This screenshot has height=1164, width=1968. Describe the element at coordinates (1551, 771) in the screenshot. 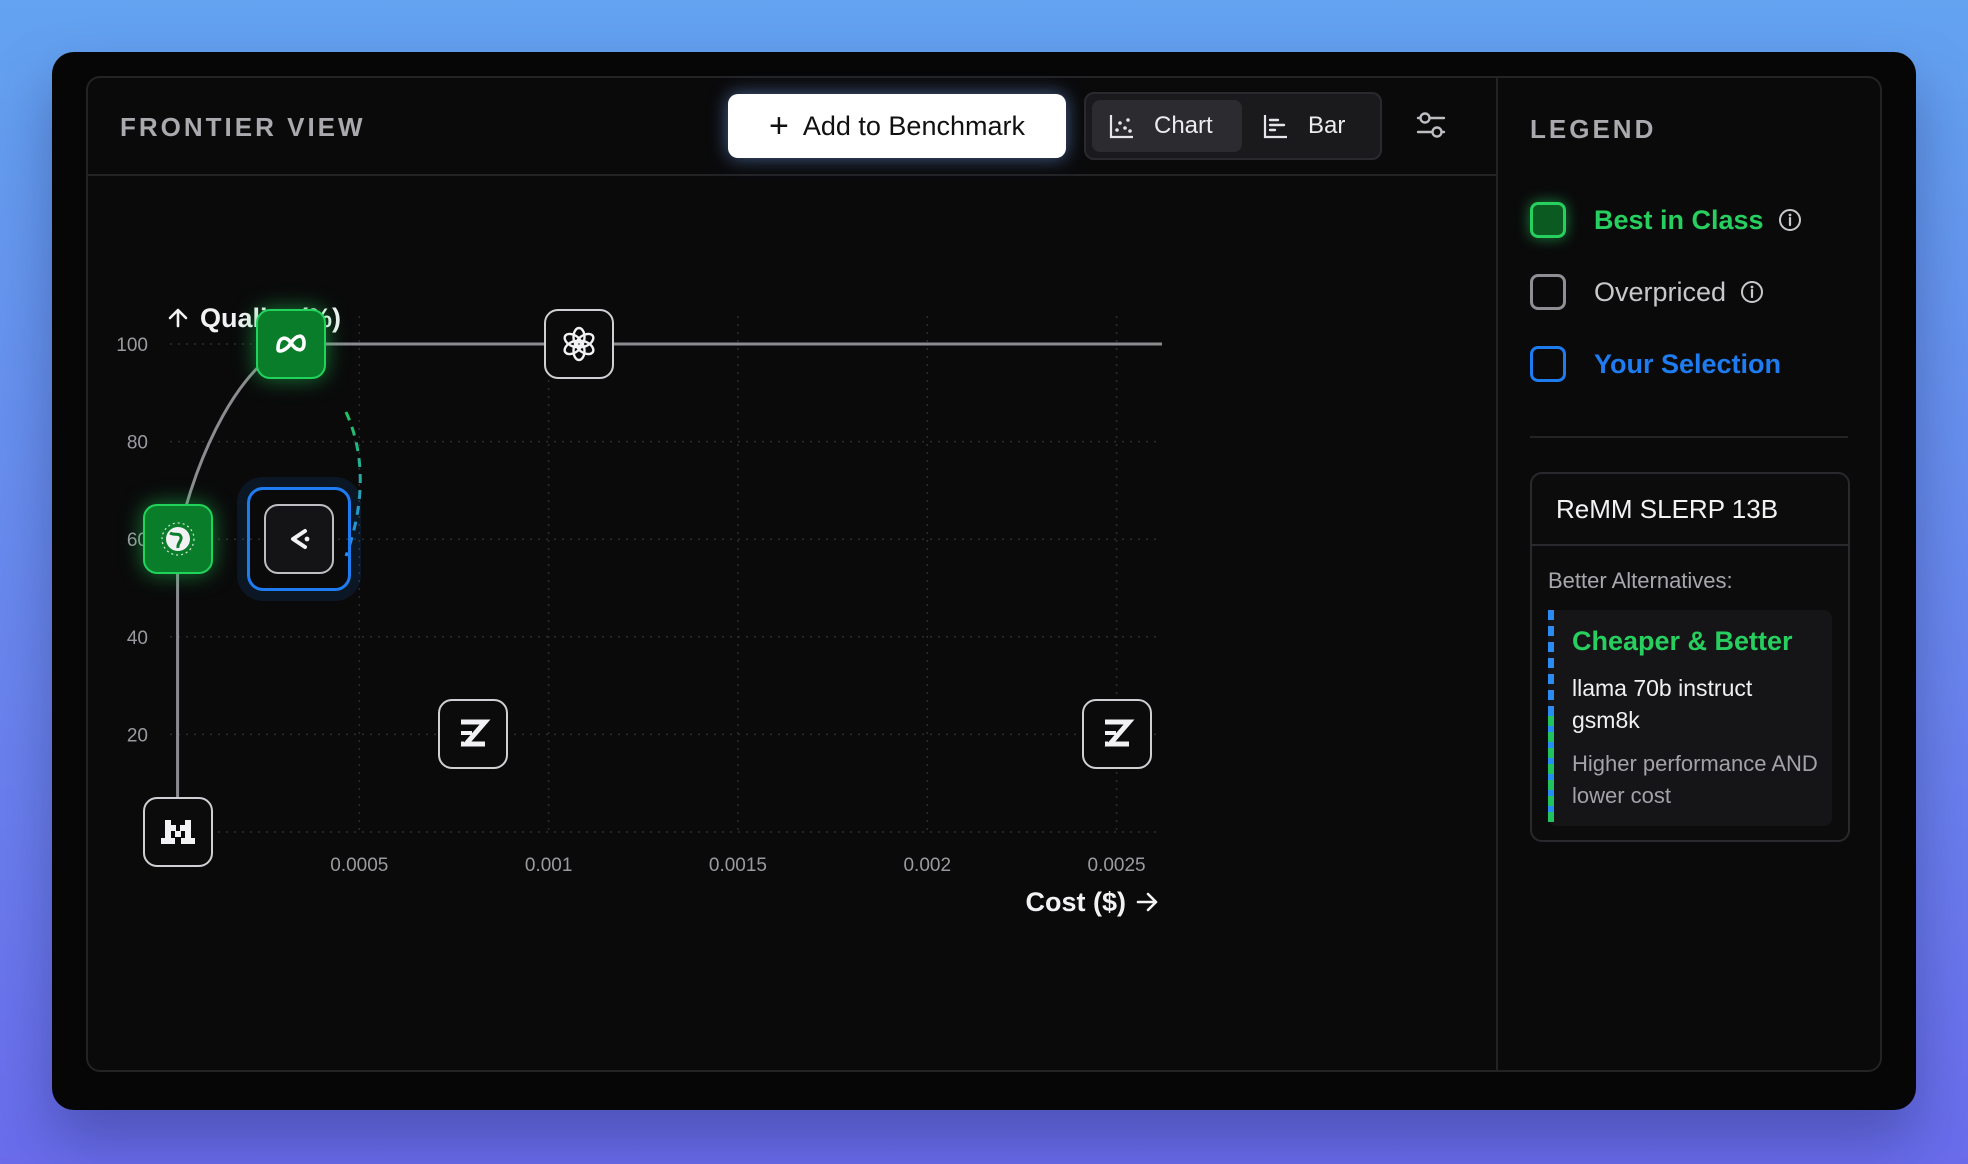

I see `alternative-indicator-green` at that location.